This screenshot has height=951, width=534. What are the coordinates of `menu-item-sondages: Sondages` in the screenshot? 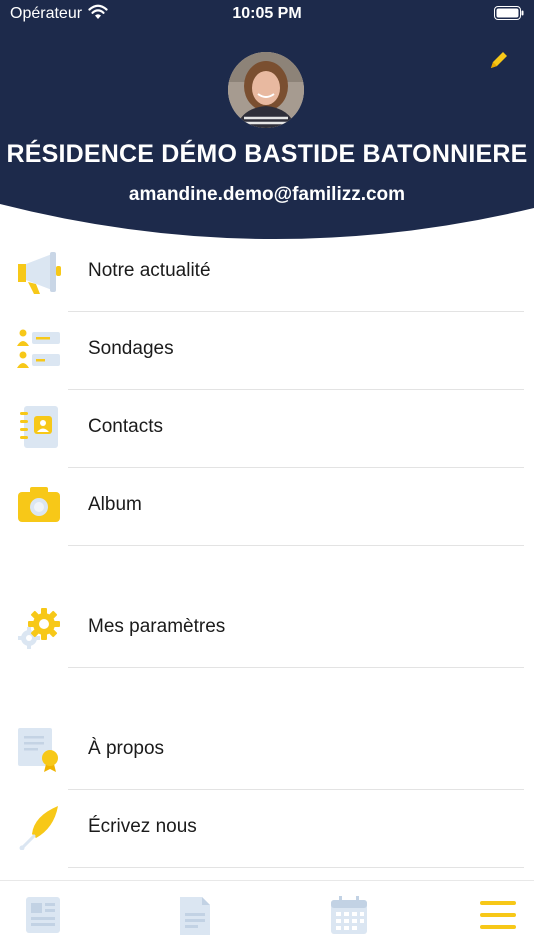 It's located at (267, 351).